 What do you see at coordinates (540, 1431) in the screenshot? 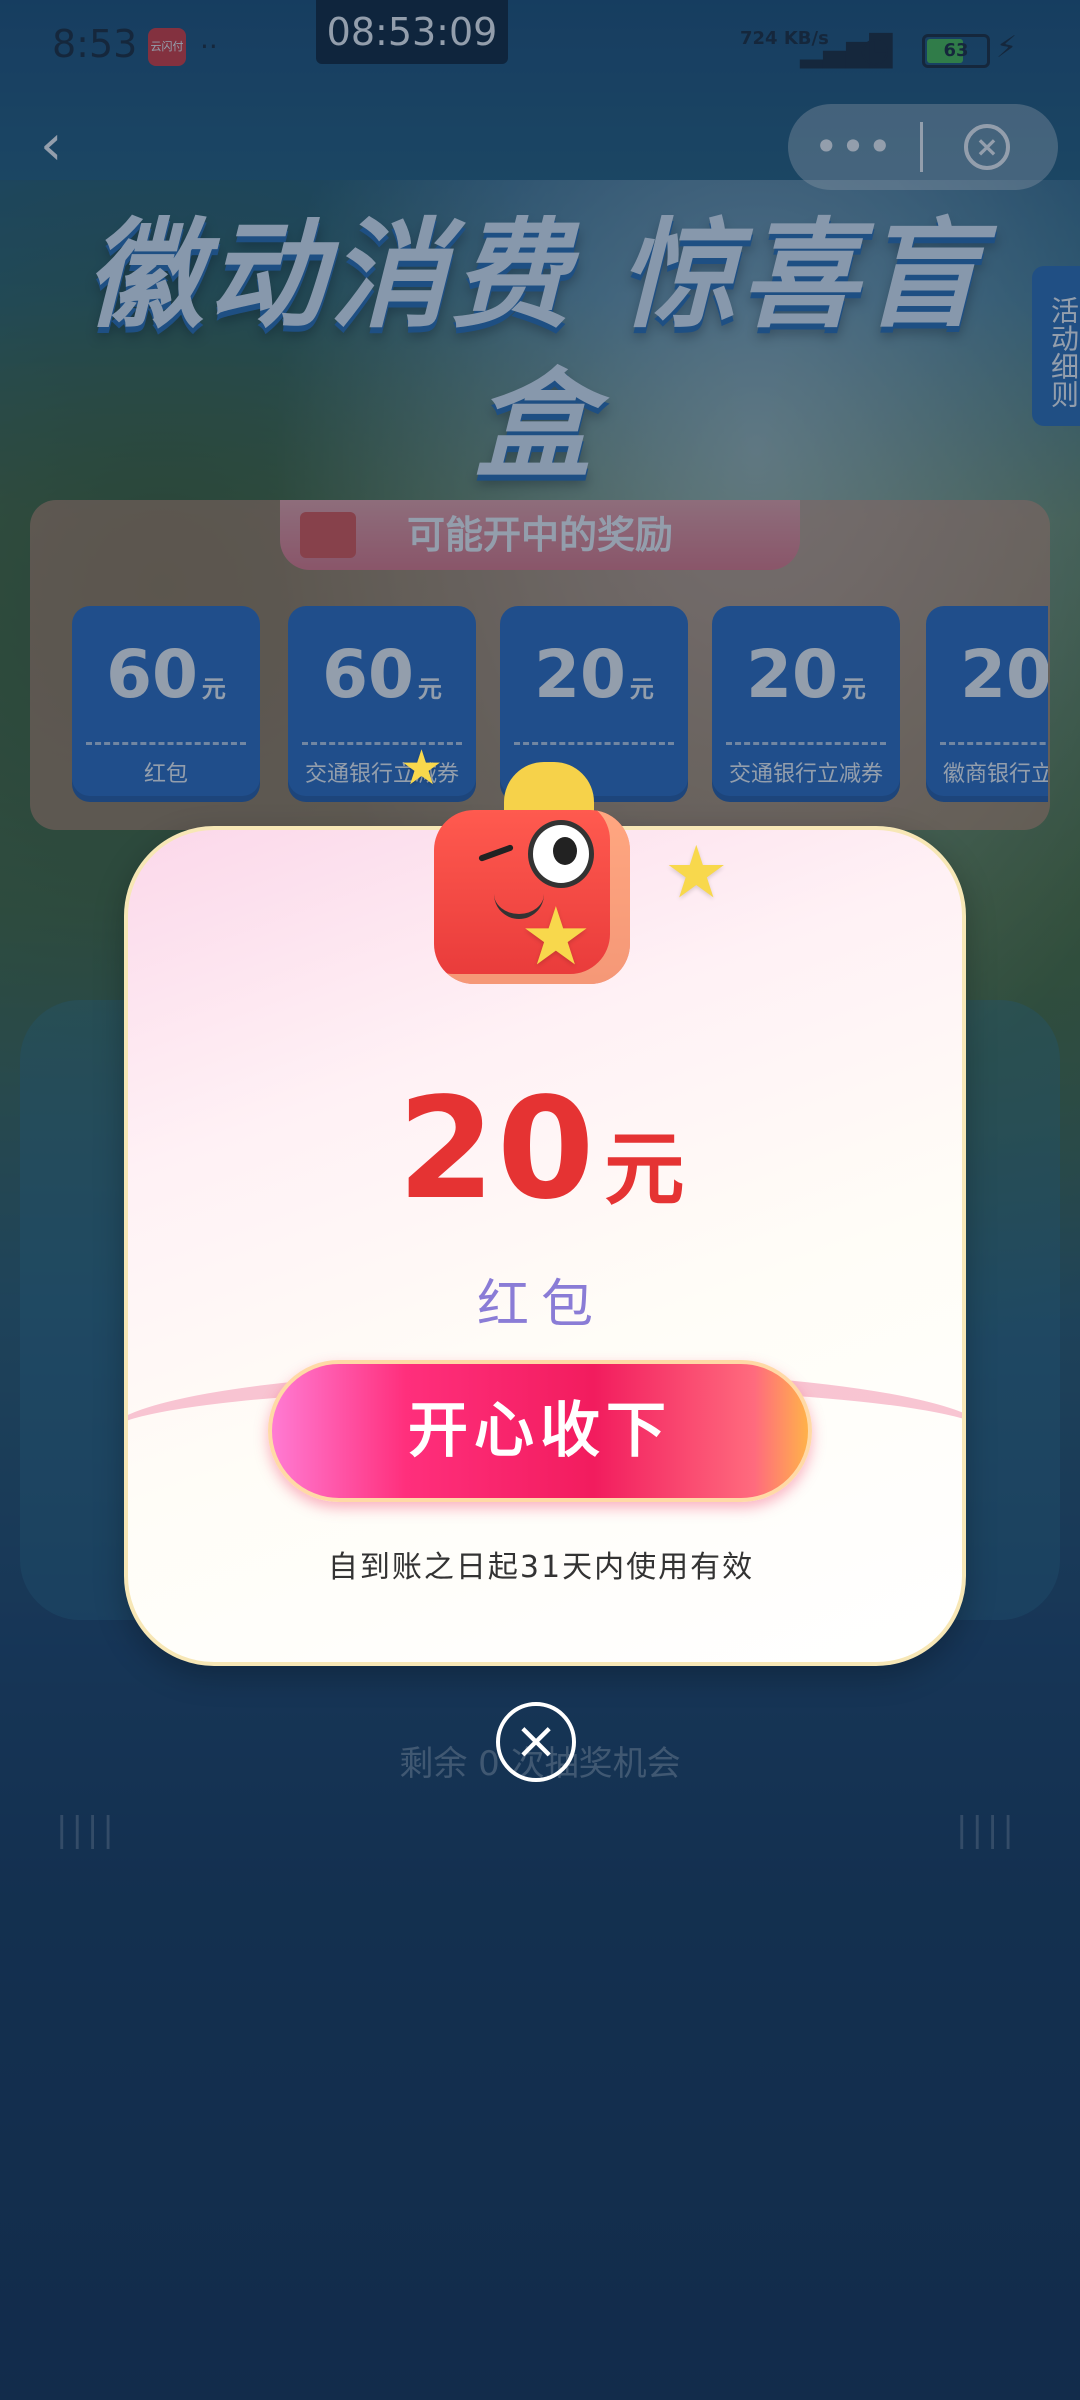
I see `accept-button: 开心收下` at bounding box center [540, 1431].